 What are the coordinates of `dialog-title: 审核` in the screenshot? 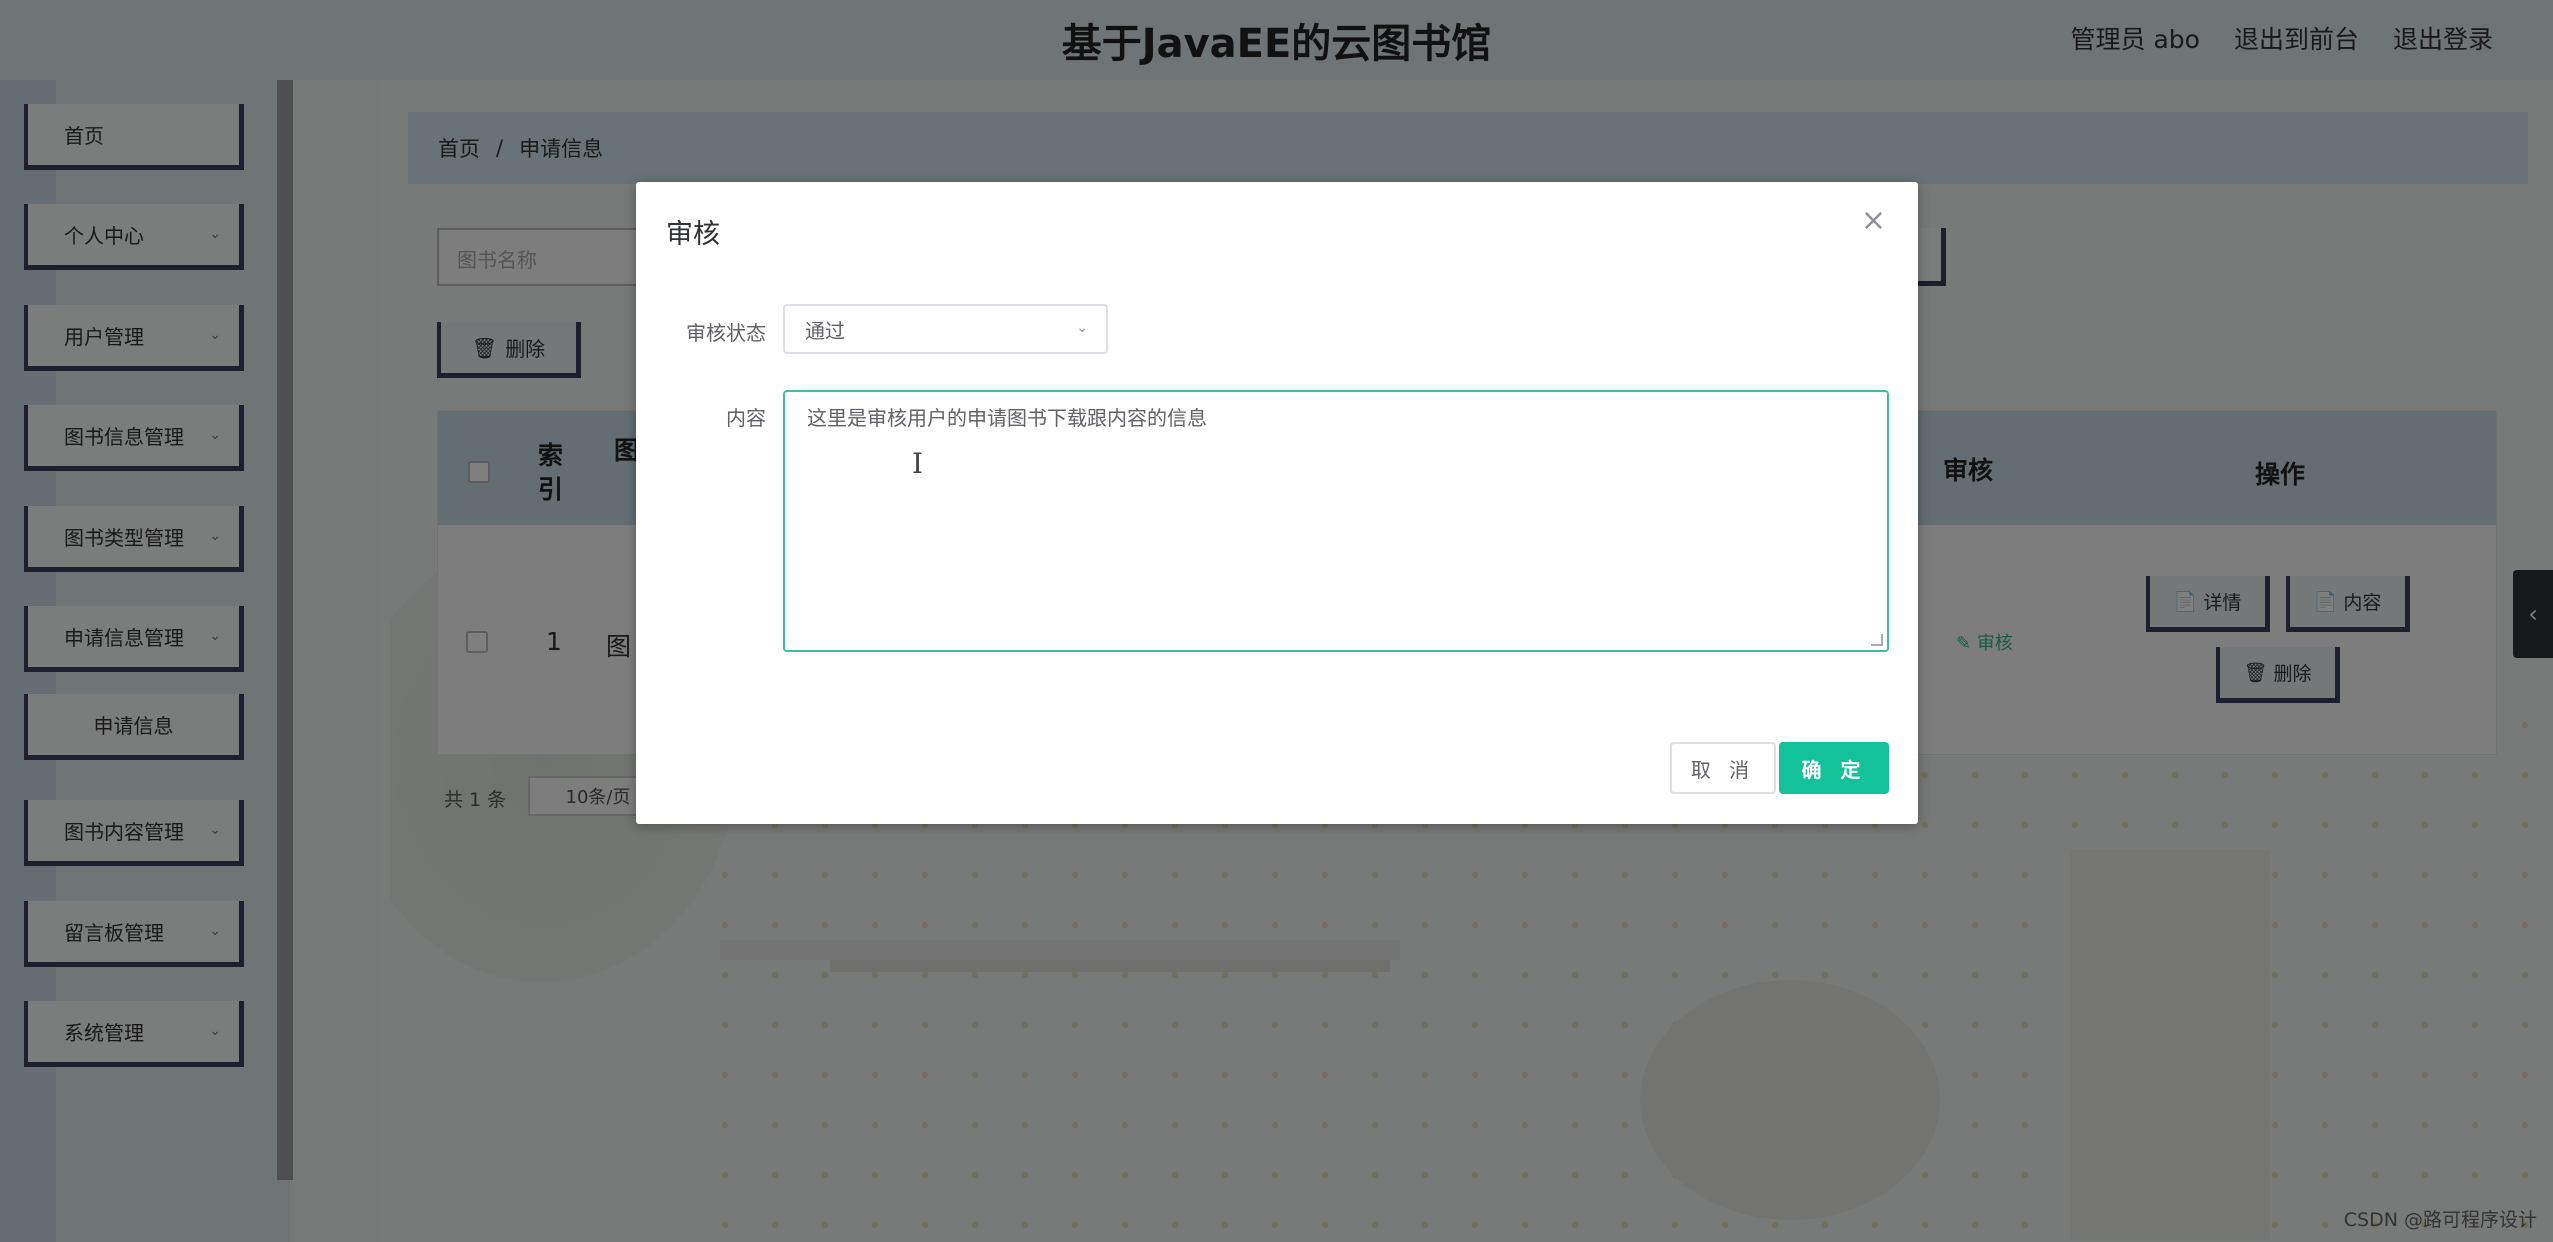 It's located at (693, 234).